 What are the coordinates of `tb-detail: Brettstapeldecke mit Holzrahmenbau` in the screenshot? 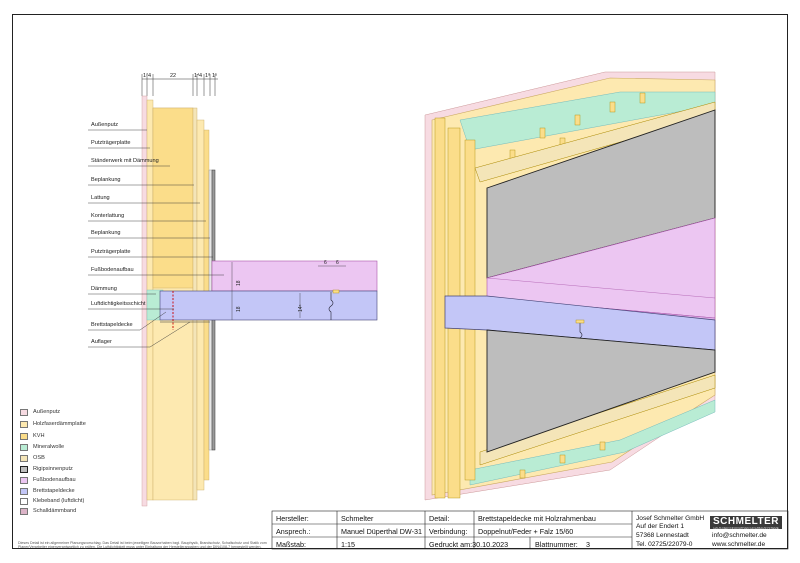 It's located at (537, 518).